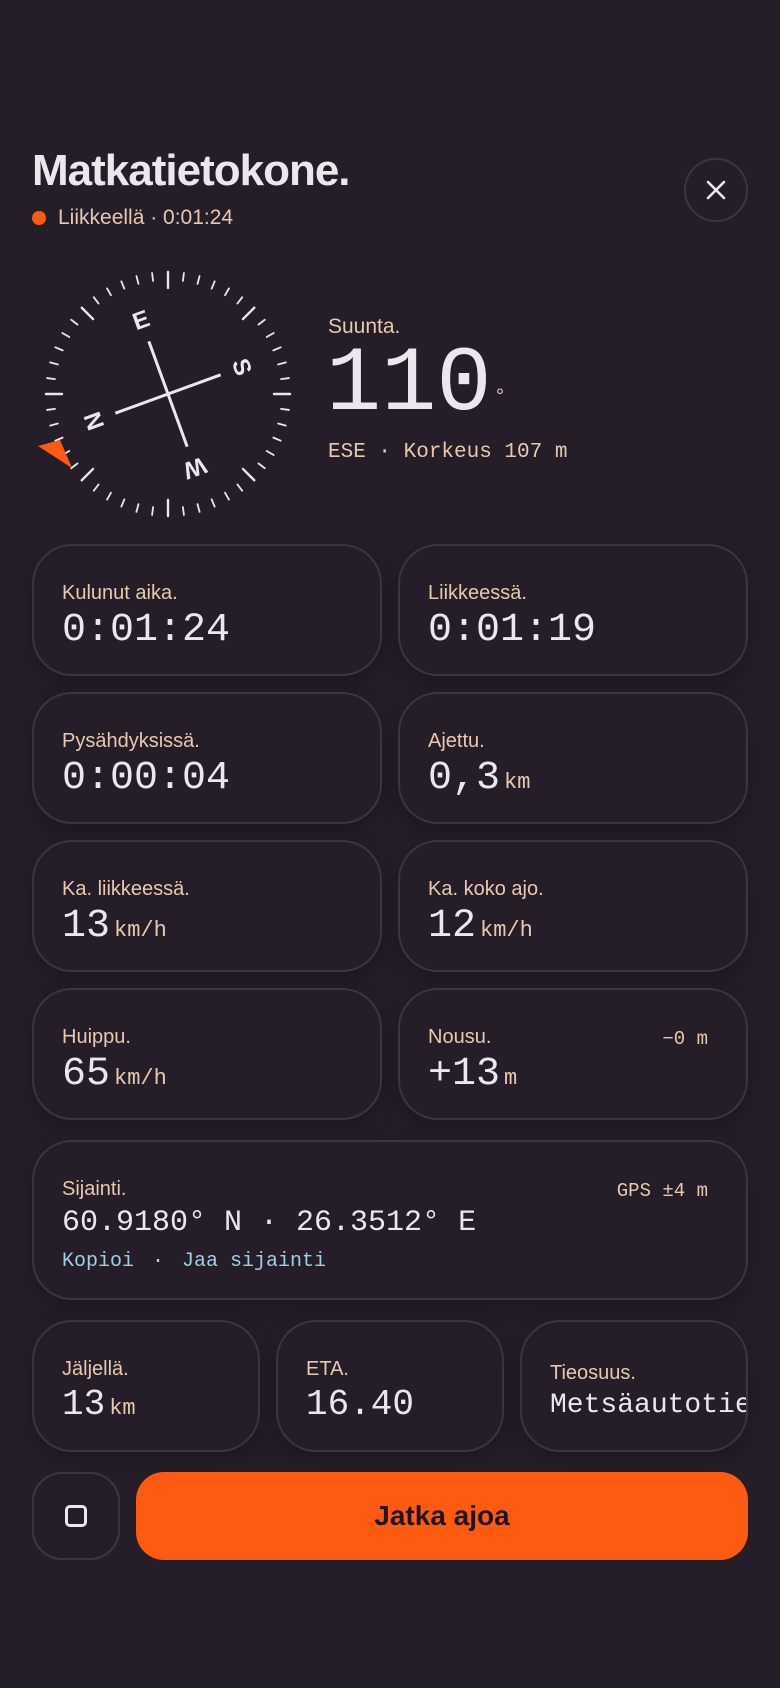 The height and width of the screenshot is (1688, 780). I want to click on moving-time-card: Liikkeessä. 0:01:19, so click(573, 610).